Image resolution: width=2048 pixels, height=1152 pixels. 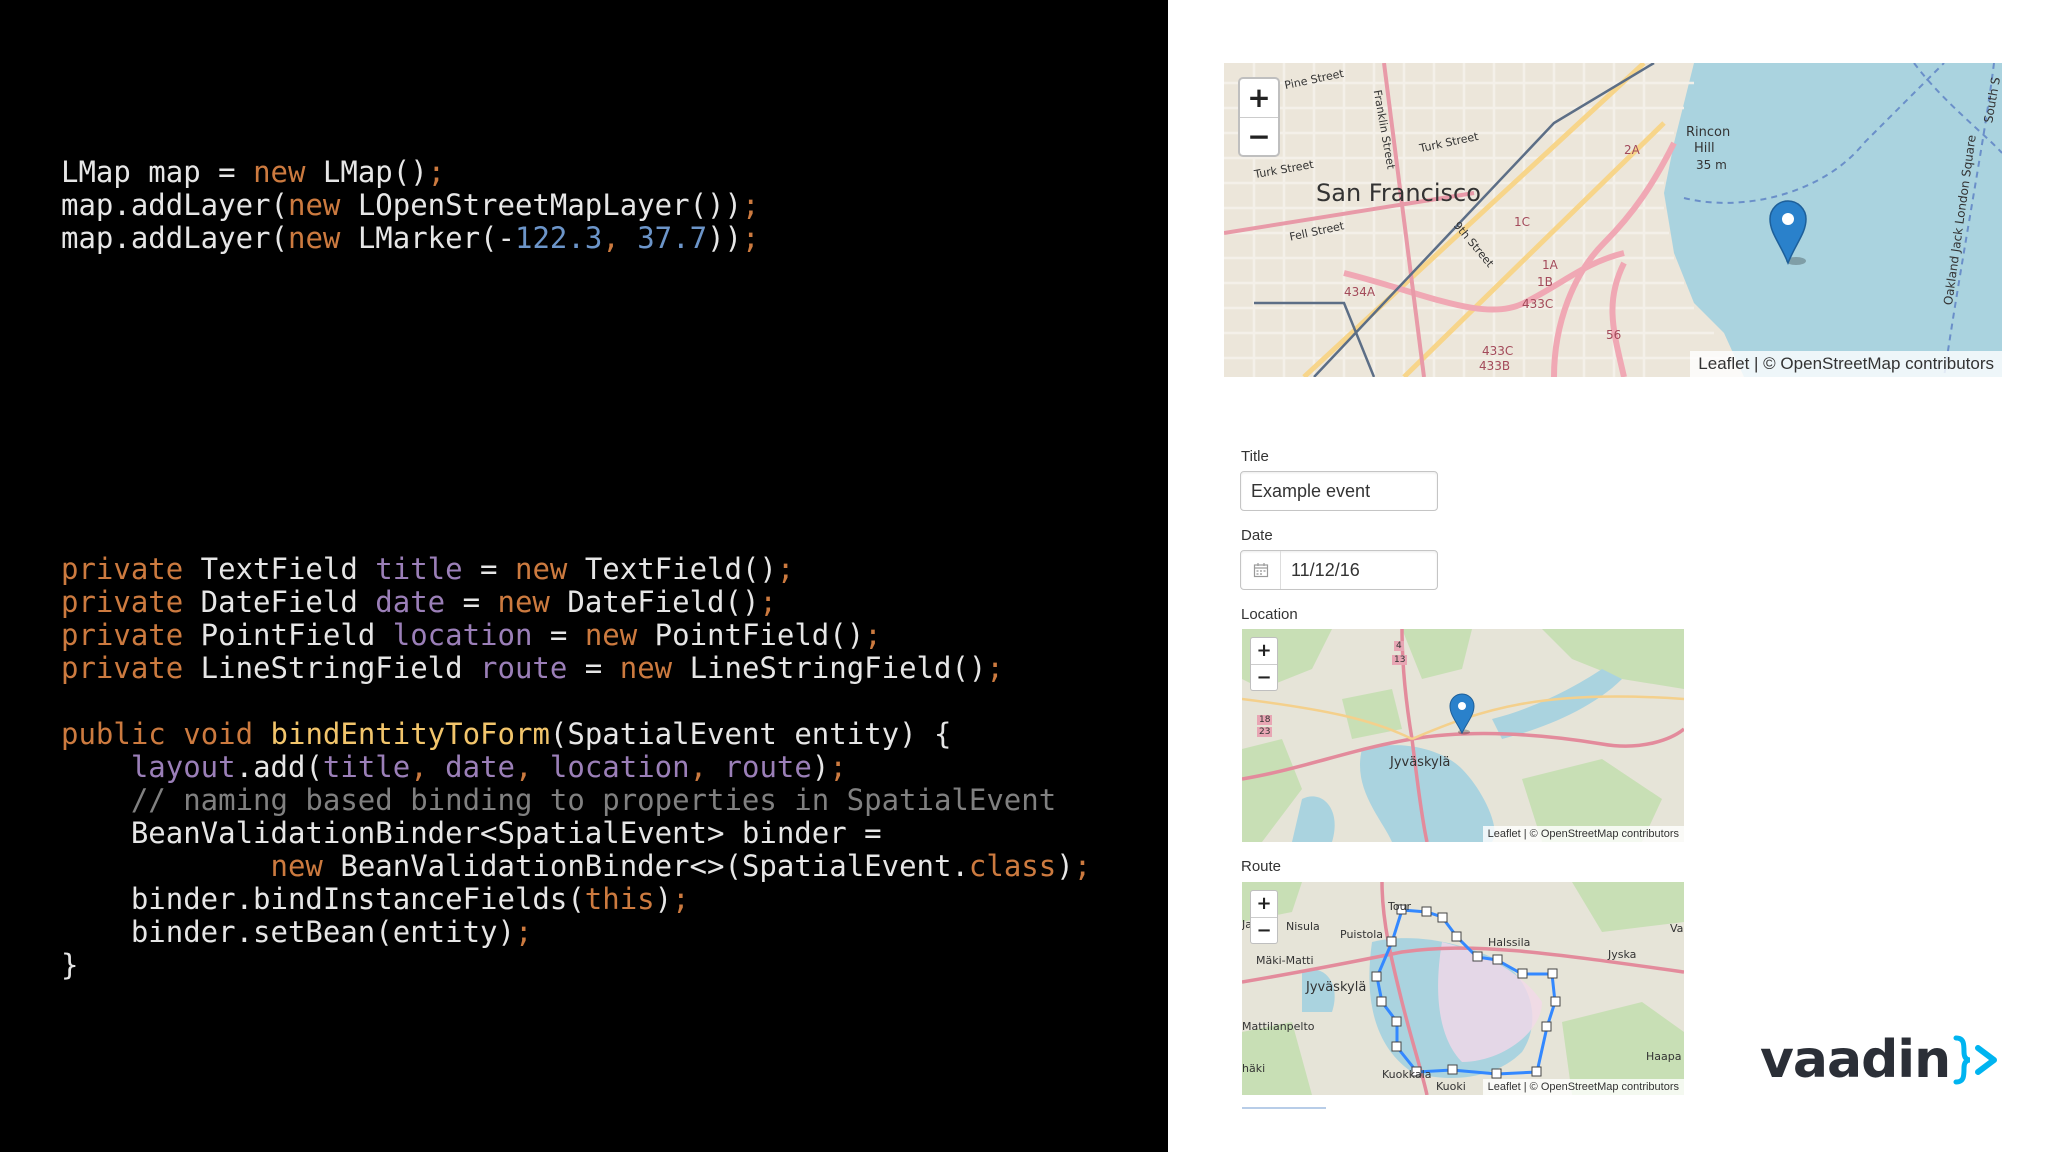 What do you see at coordinates (1704, 148) in the screenshot?
I see `map-label-place: Hill` at bounding box center [1704, 148].